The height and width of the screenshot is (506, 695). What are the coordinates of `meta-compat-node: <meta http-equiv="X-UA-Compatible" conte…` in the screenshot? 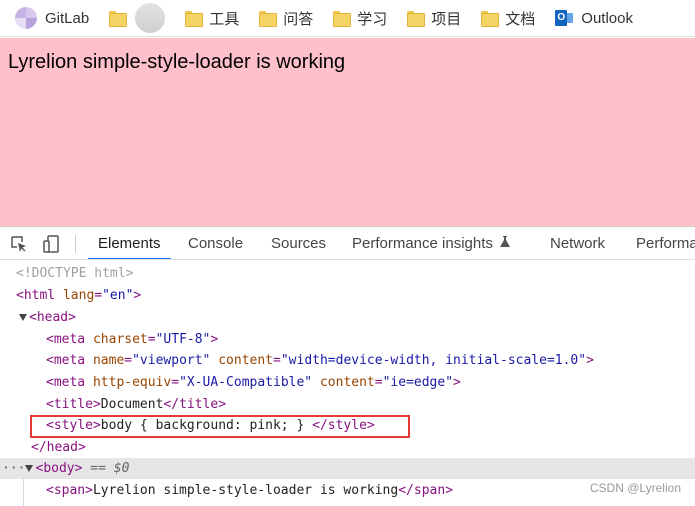 It's located at (347, 382).